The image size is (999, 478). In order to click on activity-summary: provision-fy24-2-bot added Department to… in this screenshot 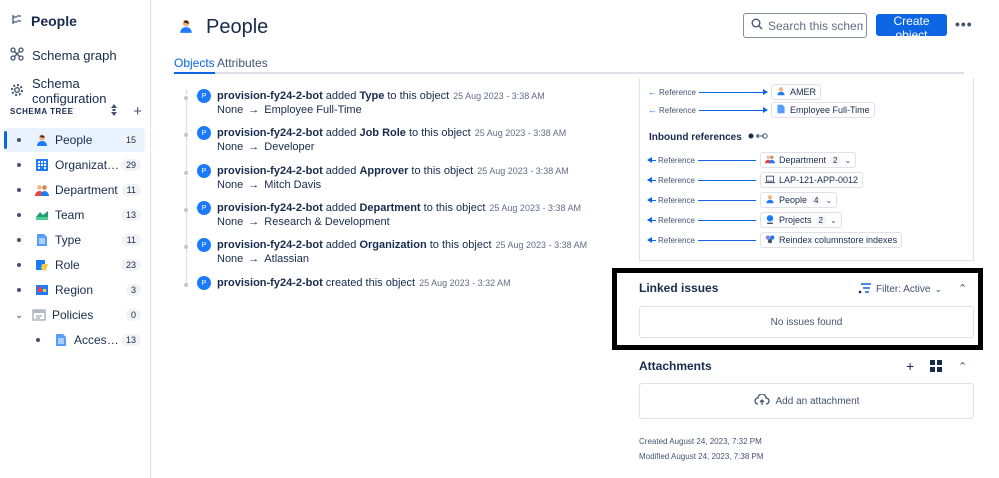, I will do `click(399, 208)`.